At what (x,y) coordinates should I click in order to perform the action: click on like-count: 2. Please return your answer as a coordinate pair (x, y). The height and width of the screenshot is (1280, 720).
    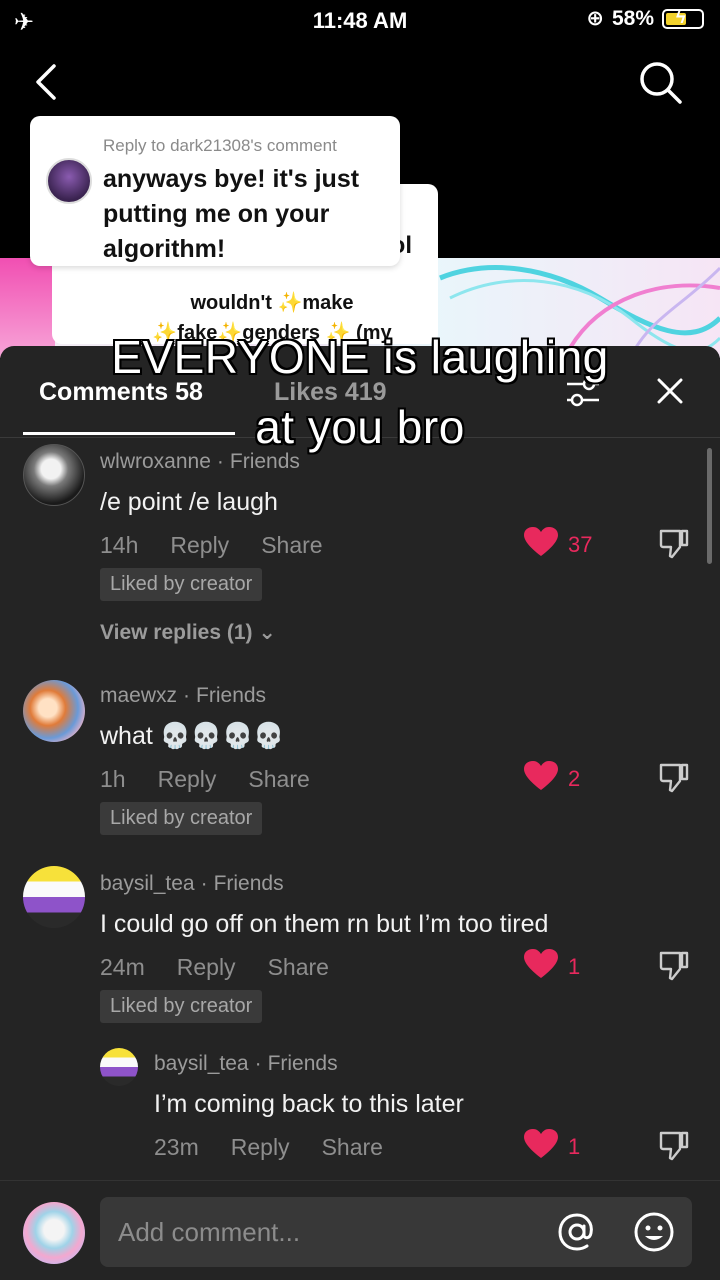
    Looking at the image, I should click on (574, 778).